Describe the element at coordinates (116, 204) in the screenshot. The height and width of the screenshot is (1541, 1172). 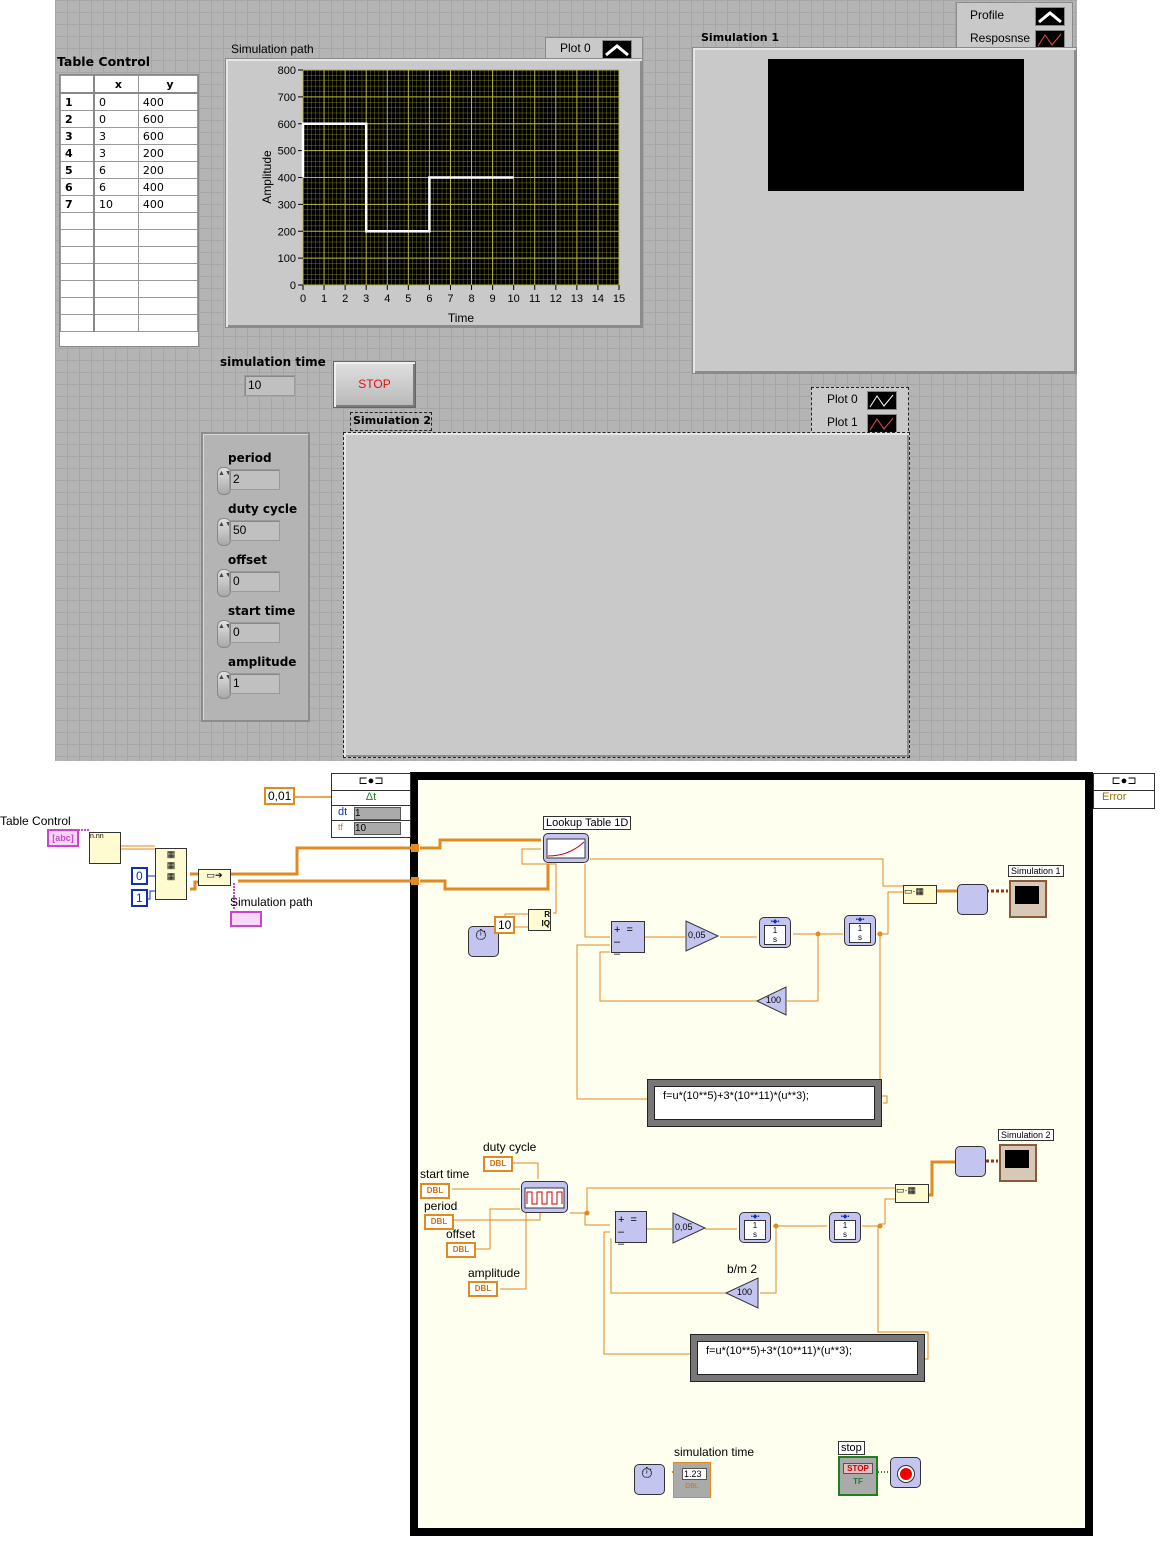
I see `table-cell: 10` at that location.